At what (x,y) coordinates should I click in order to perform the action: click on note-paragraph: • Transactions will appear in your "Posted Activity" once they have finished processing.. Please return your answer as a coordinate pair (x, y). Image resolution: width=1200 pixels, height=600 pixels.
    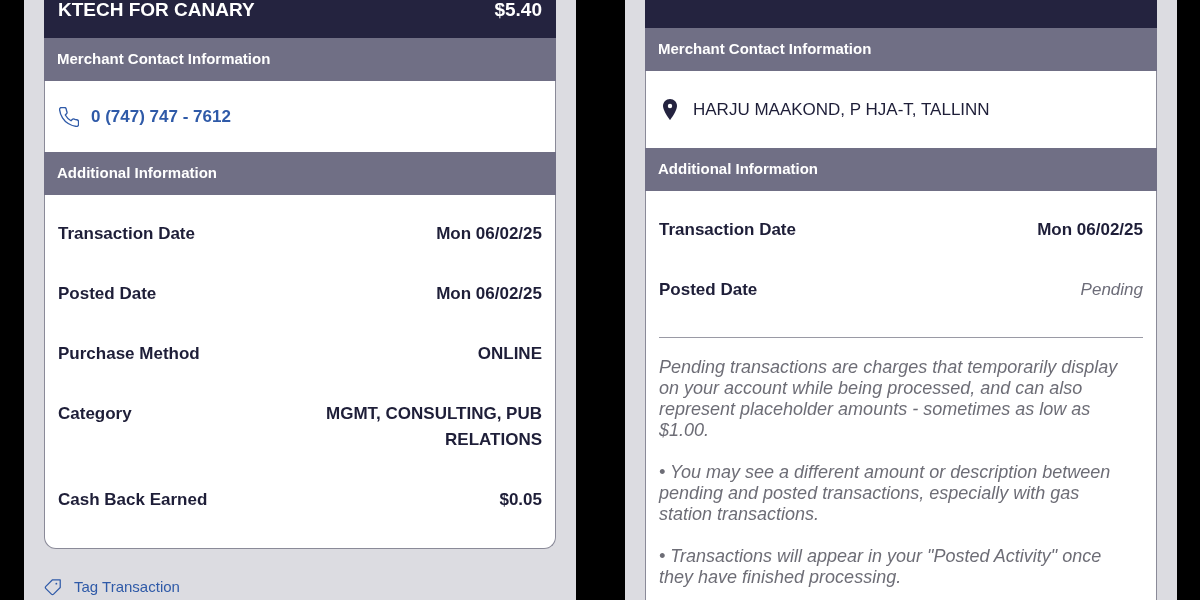
    Looking at the image, I should click on (881, 567).